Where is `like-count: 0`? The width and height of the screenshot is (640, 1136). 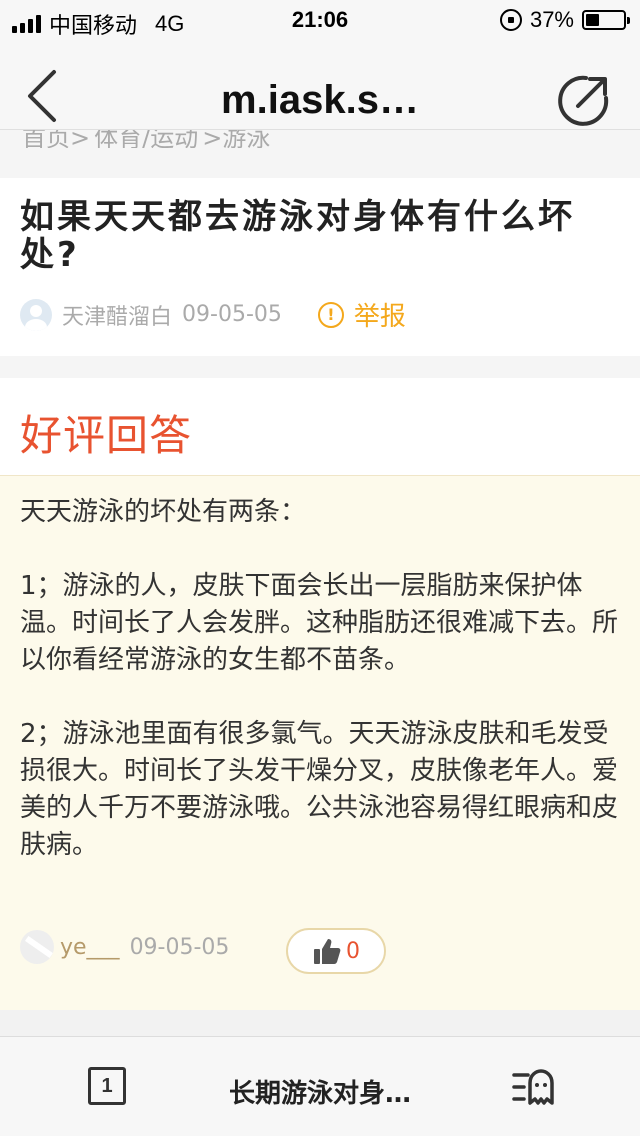
like-count: 0 is located at coordinates (353, 951).